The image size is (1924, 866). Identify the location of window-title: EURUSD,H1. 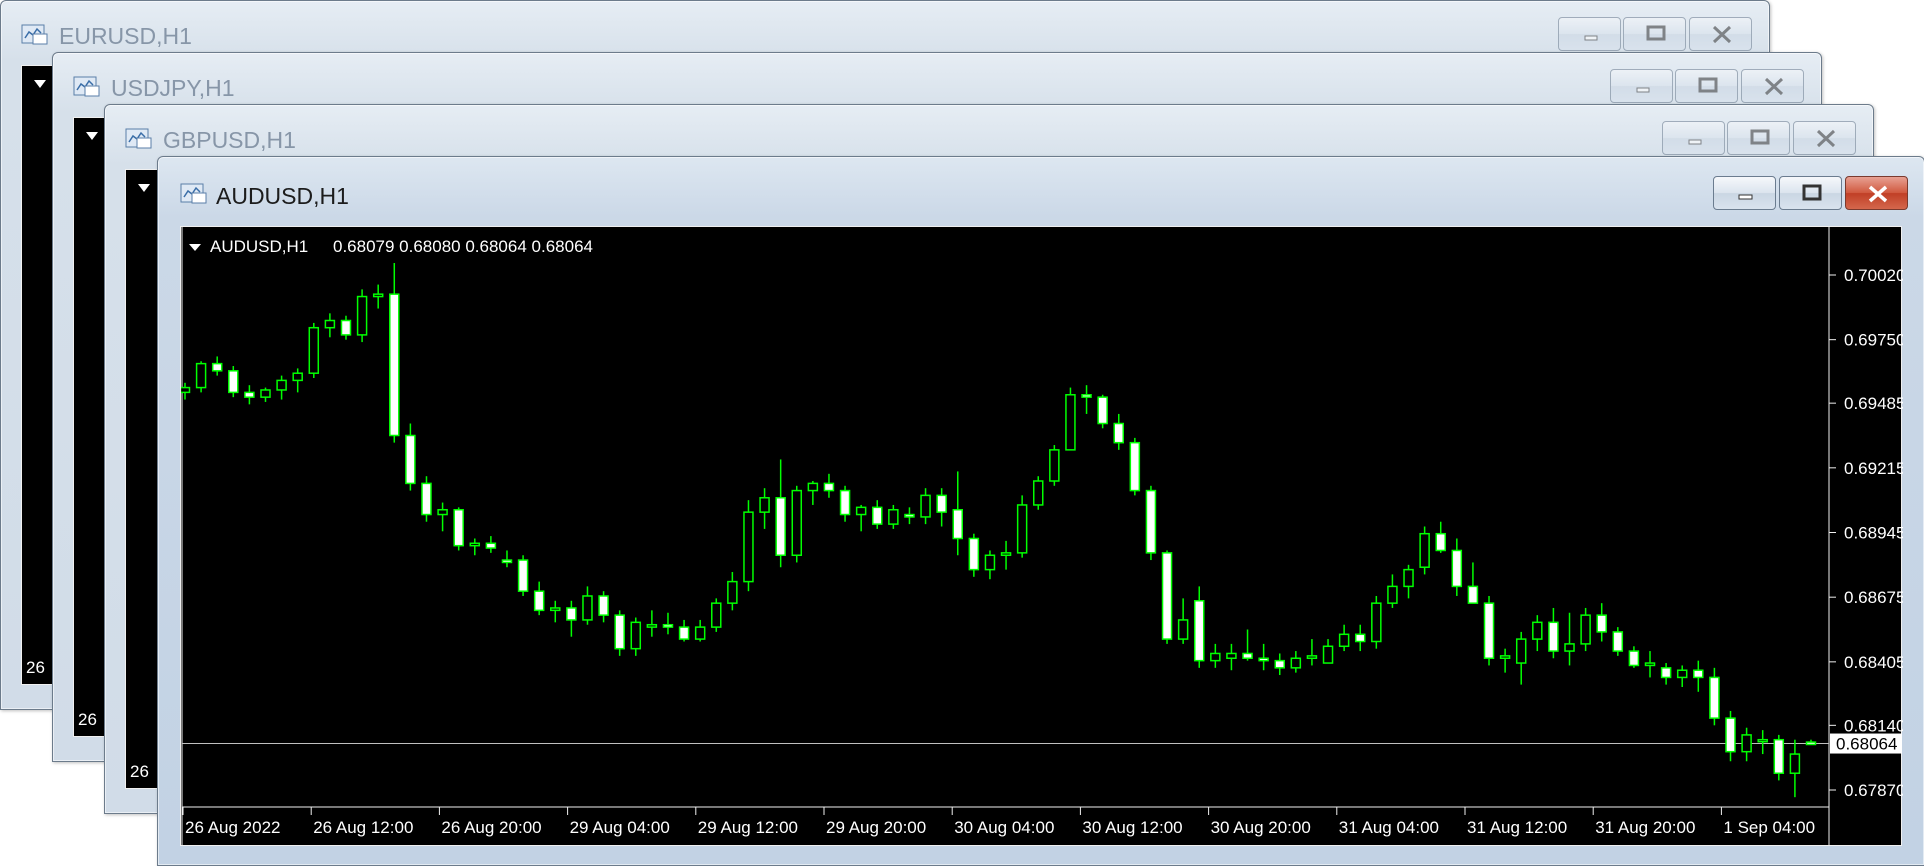
(125, 36).